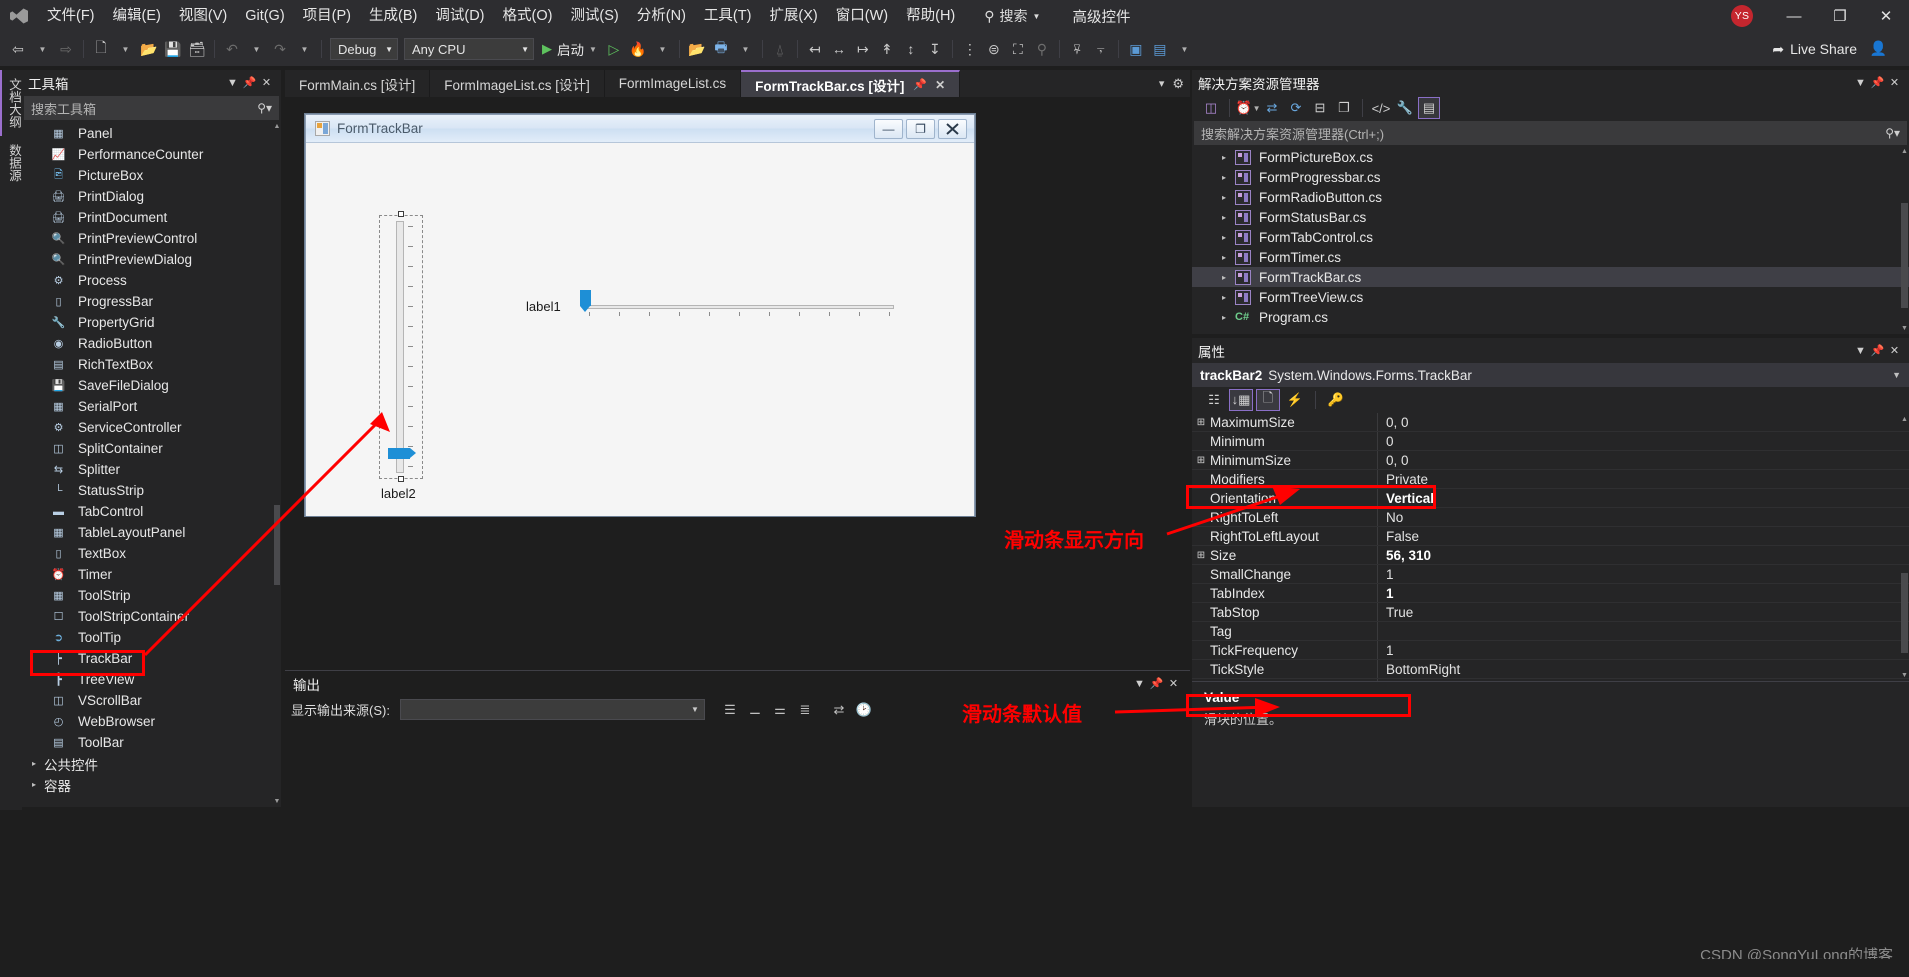 This screenshot has height=977, width=1909. I want to click on toolbox-item-printdocument: 🖨 PrintDocument, so click(151, 217).